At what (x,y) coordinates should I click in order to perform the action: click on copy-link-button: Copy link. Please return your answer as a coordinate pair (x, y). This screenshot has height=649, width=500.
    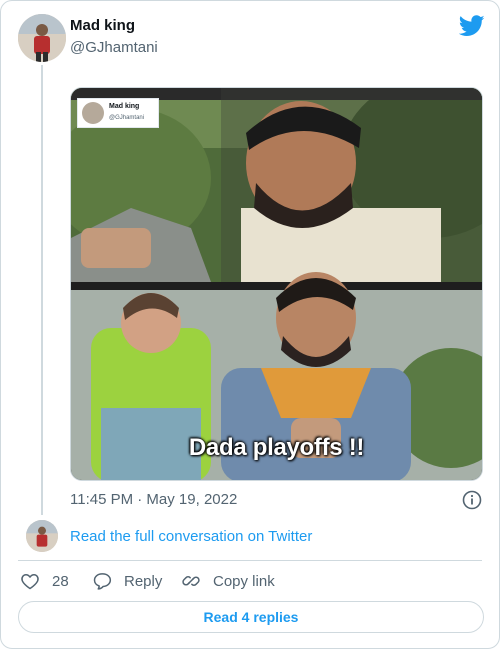
    Looking at the image, I should click on (228, 581).